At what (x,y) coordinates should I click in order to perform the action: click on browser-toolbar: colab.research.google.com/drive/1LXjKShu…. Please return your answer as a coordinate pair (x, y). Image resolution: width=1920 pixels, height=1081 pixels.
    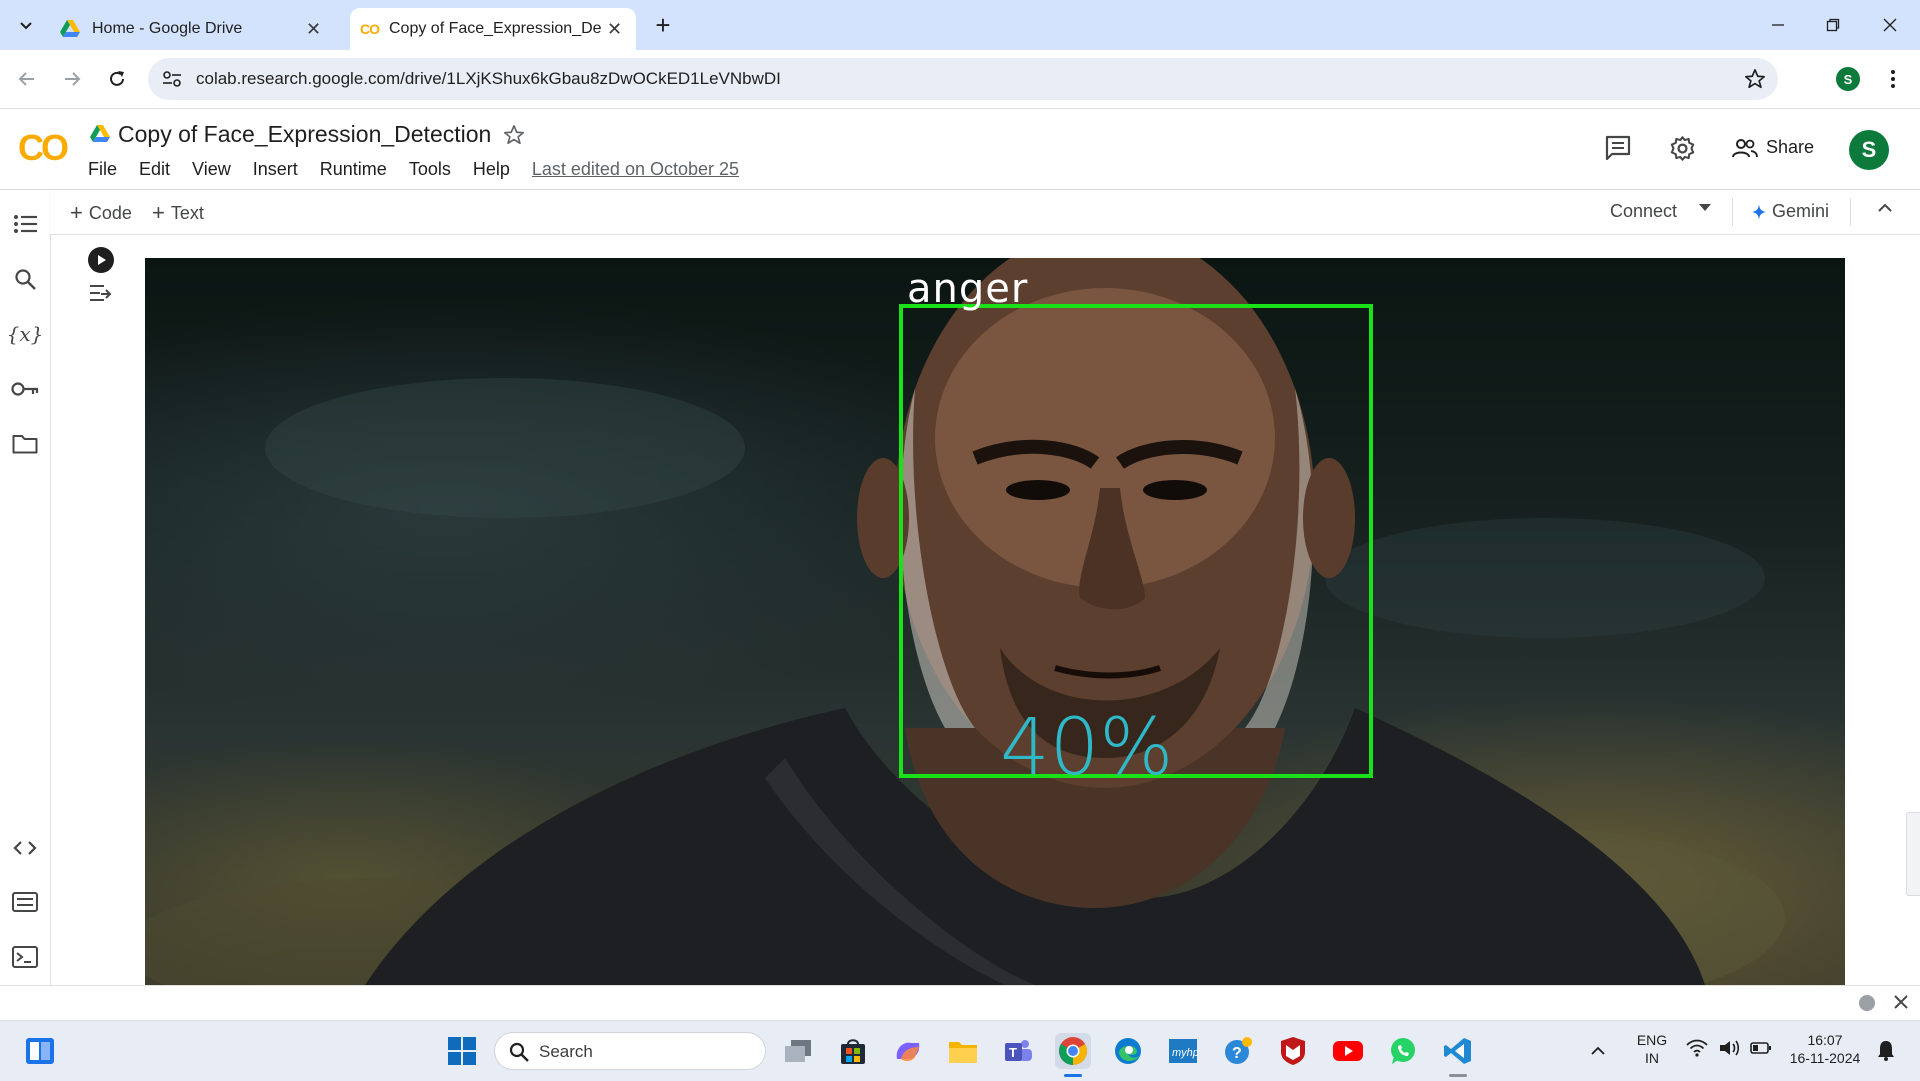
    Looking at the image, I should click on (960, 79).